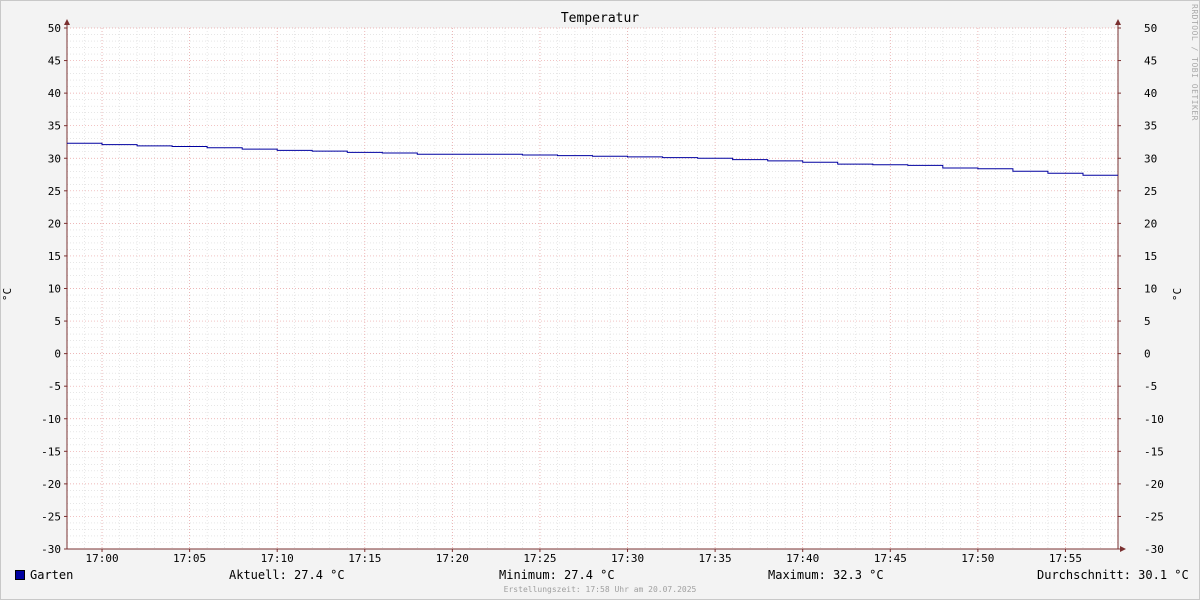 Image resolution: width=1200 pixels, height=600 pixels. I want to click on y-tick-label-left: -15, so click(51, 451).